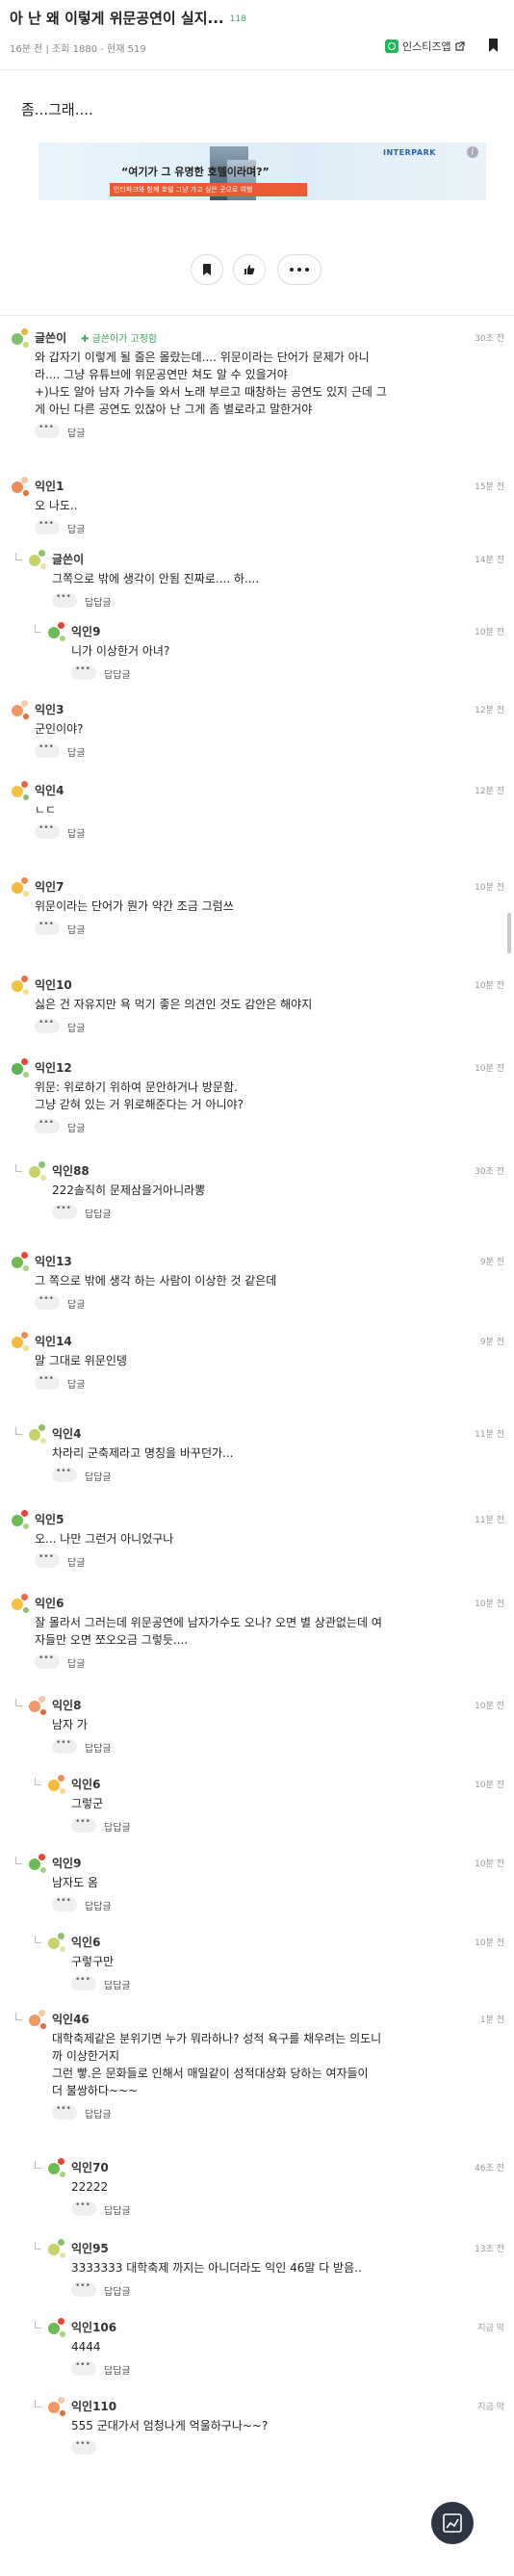 The width and height of the screenshot is (514, 2576). I want to click on scrap-button, so click(207, 269).